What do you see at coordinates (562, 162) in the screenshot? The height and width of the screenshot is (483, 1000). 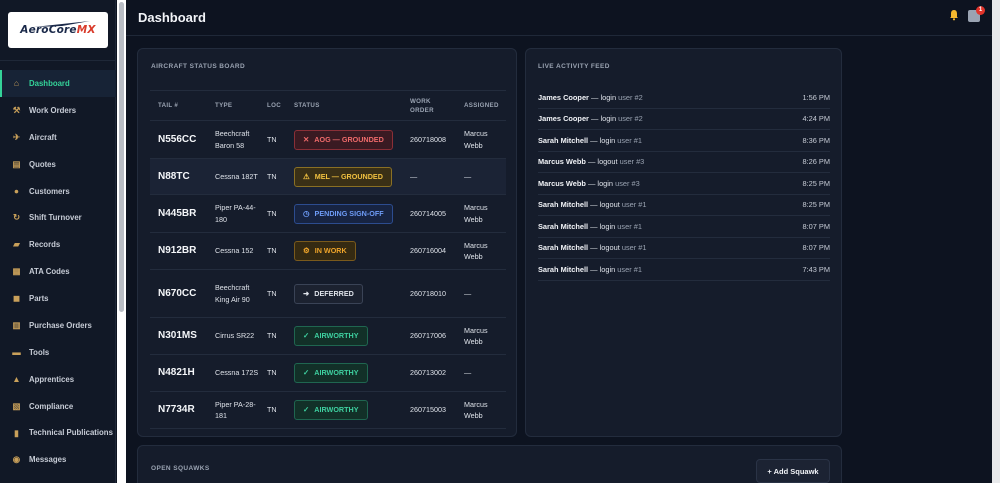 I see `activity-user-name: Marcus Webb` at bounding box center [562, 162].